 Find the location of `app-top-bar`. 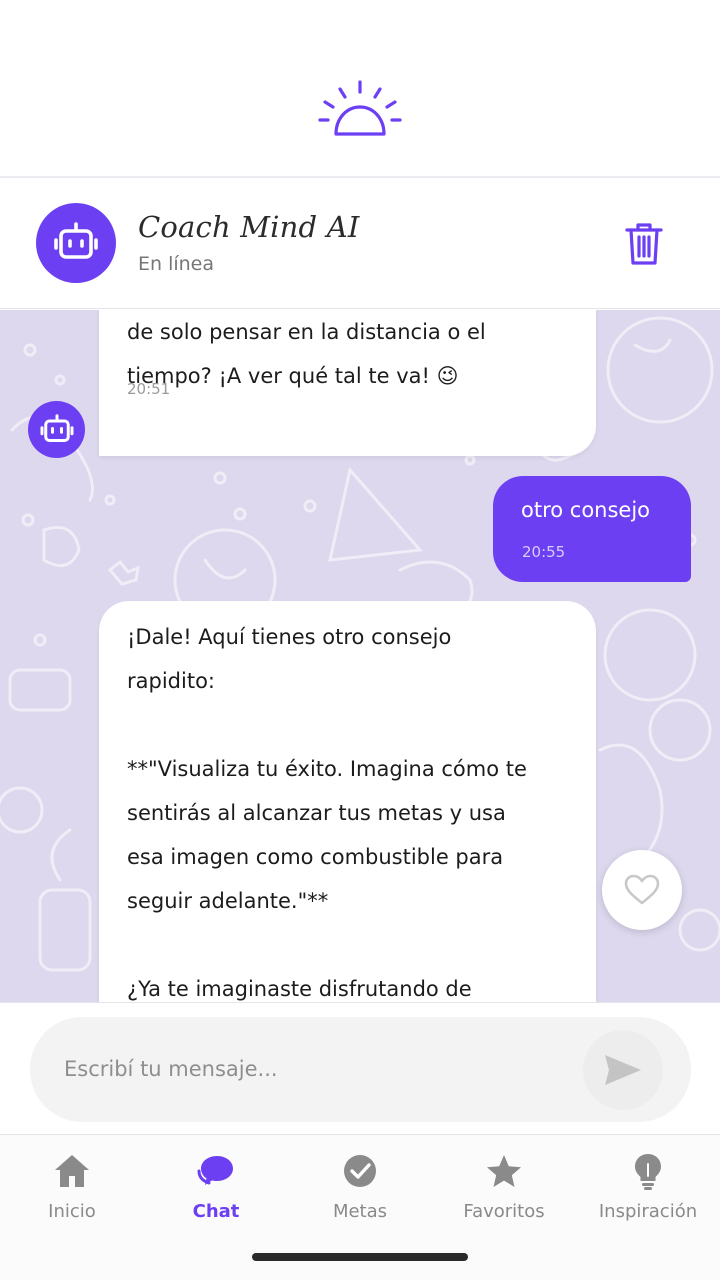

app-top-bar is located at coordinates (360, 88).